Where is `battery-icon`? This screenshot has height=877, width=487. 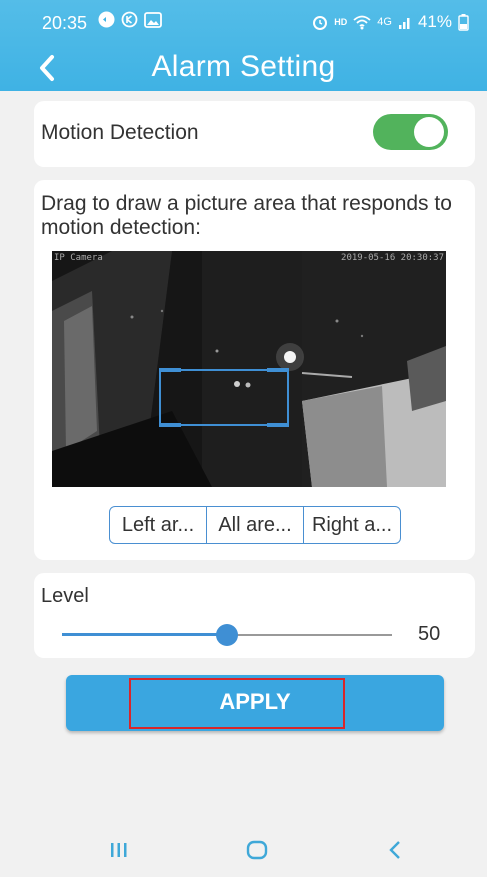
battery-icon is located at coordinates (463, 22).